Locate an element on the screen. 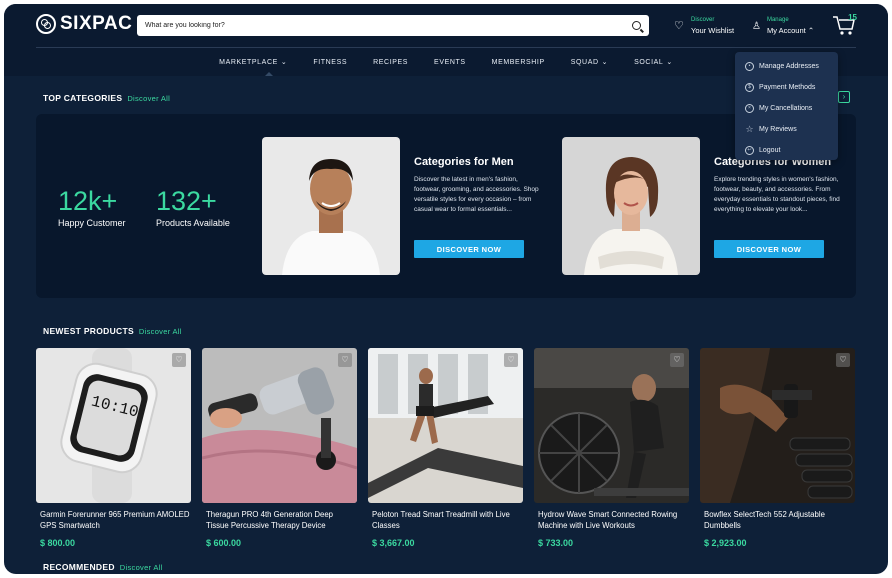 This screenshot has width=892, height=578. chevron-right-icon: › is located at coordinates (844, 96).